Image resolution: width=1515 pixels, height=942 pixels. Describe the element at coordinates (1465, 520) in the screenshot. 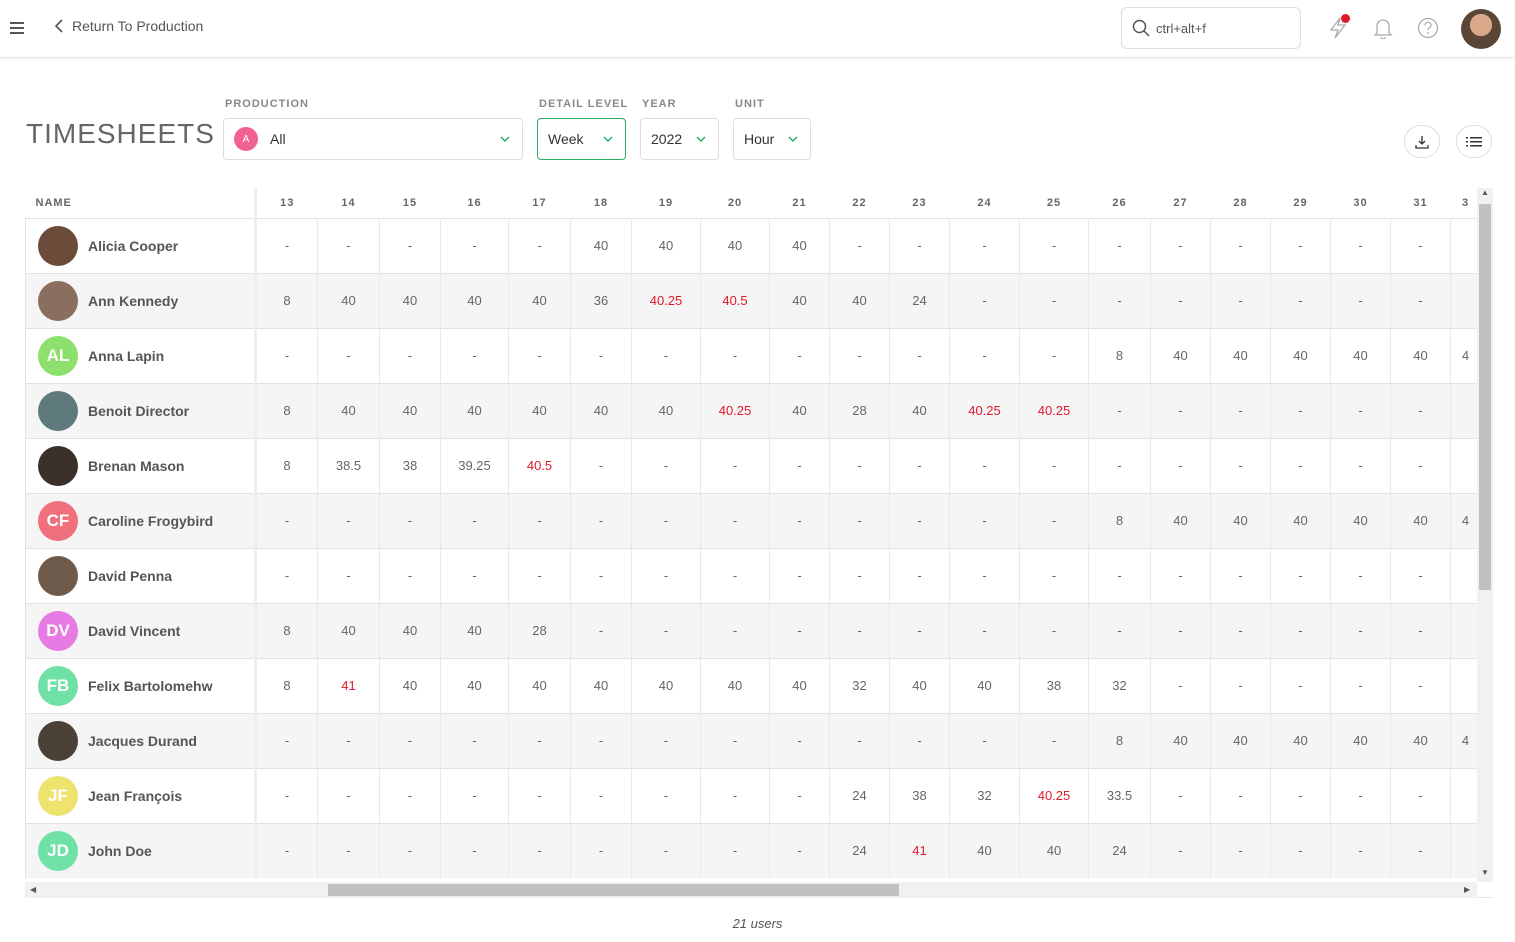

I see `hours-cell: 4` at that location.